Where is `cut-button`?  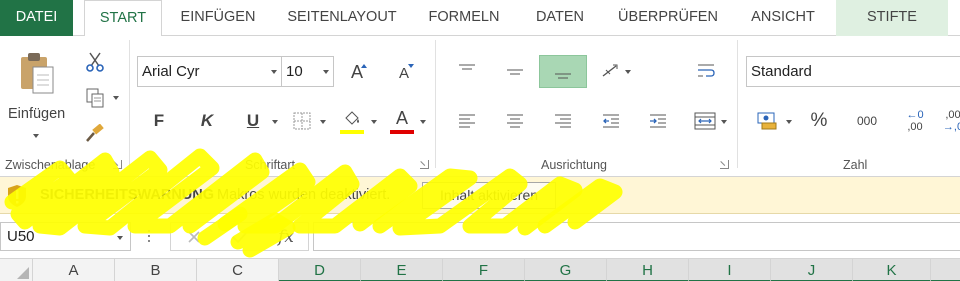 cut-button is located at coordinates (95, 62).